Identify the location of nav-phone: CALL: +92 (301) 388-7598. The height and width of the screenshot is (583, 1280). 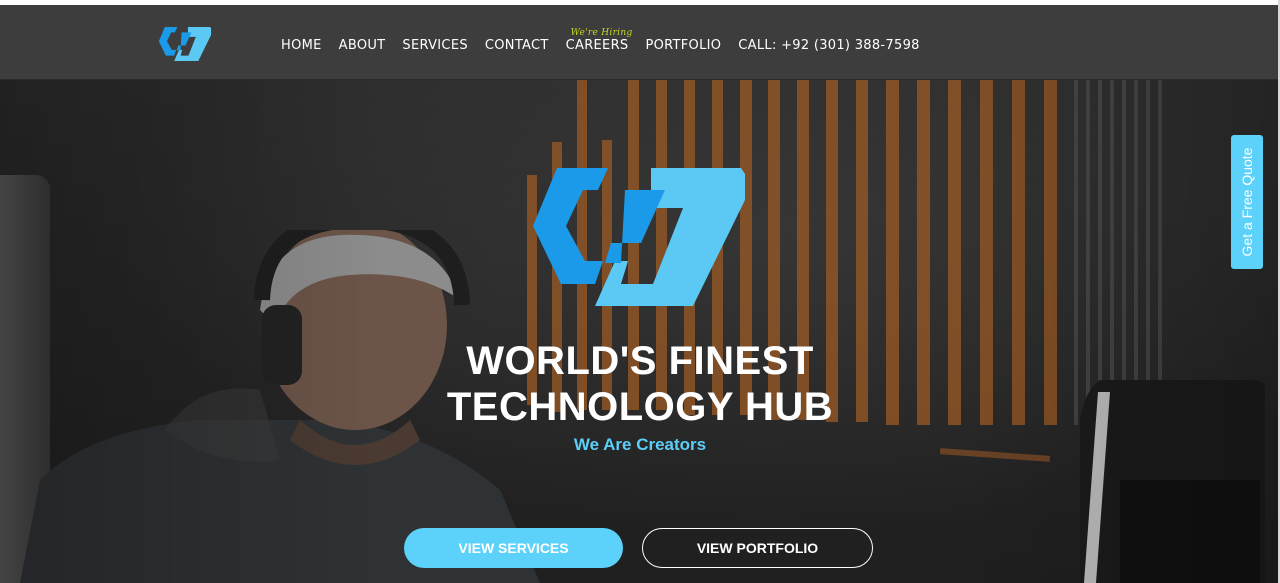
(828, 48).